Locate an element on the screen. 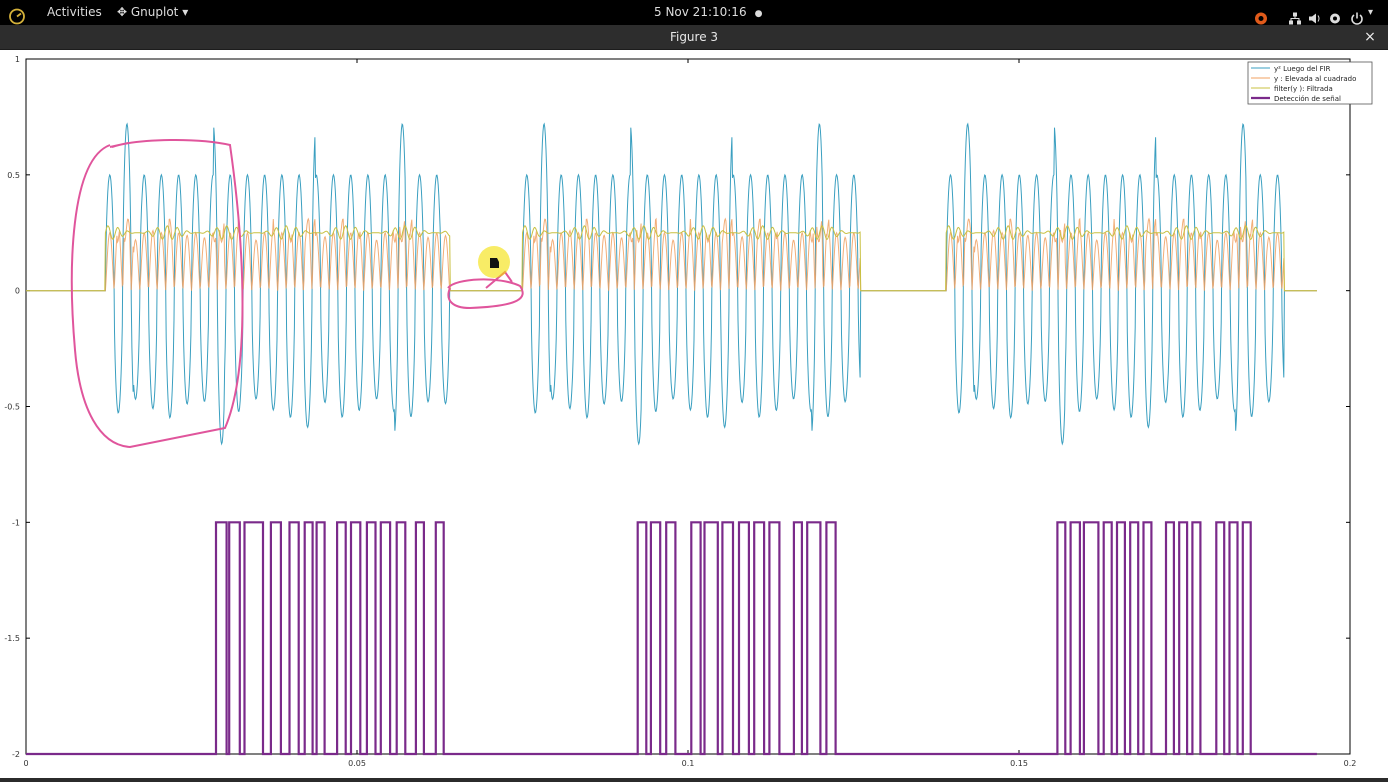 The height and width of the screenshot is (782, 1388). window-titlebar: Figure 3 × is located at coordinates (694, 37).